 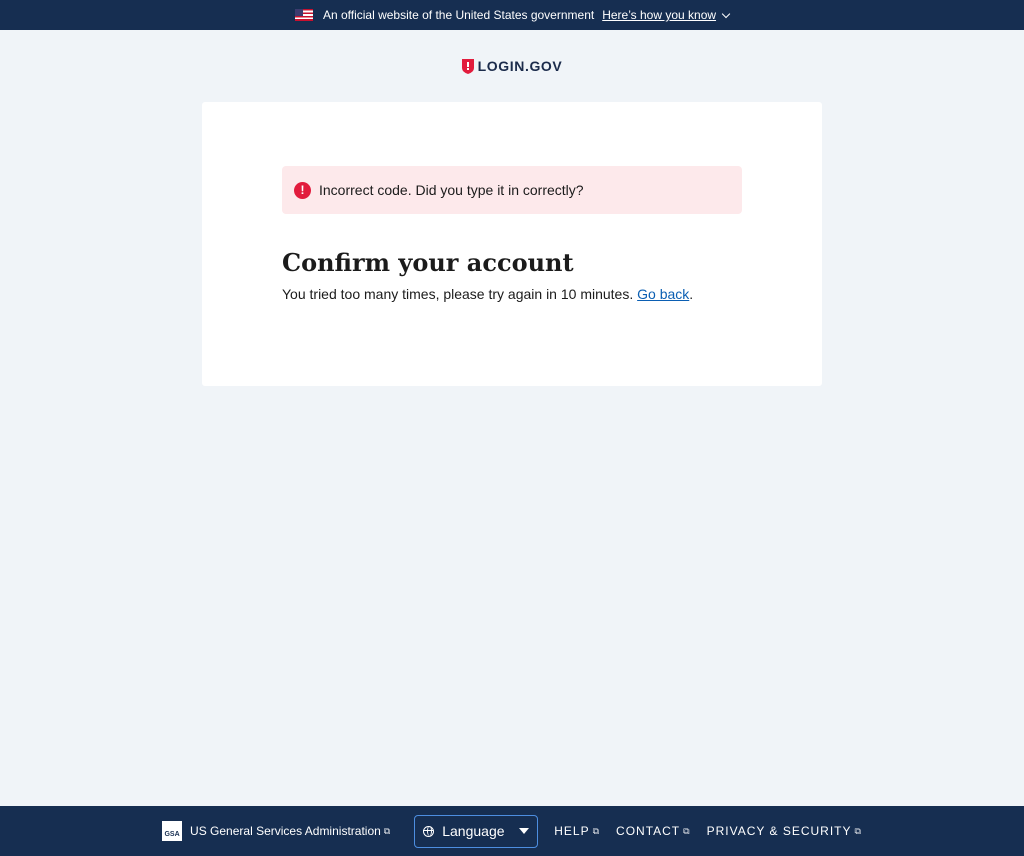 I want to click on help-link: HELP ⧉, so click(x=577, y=831).